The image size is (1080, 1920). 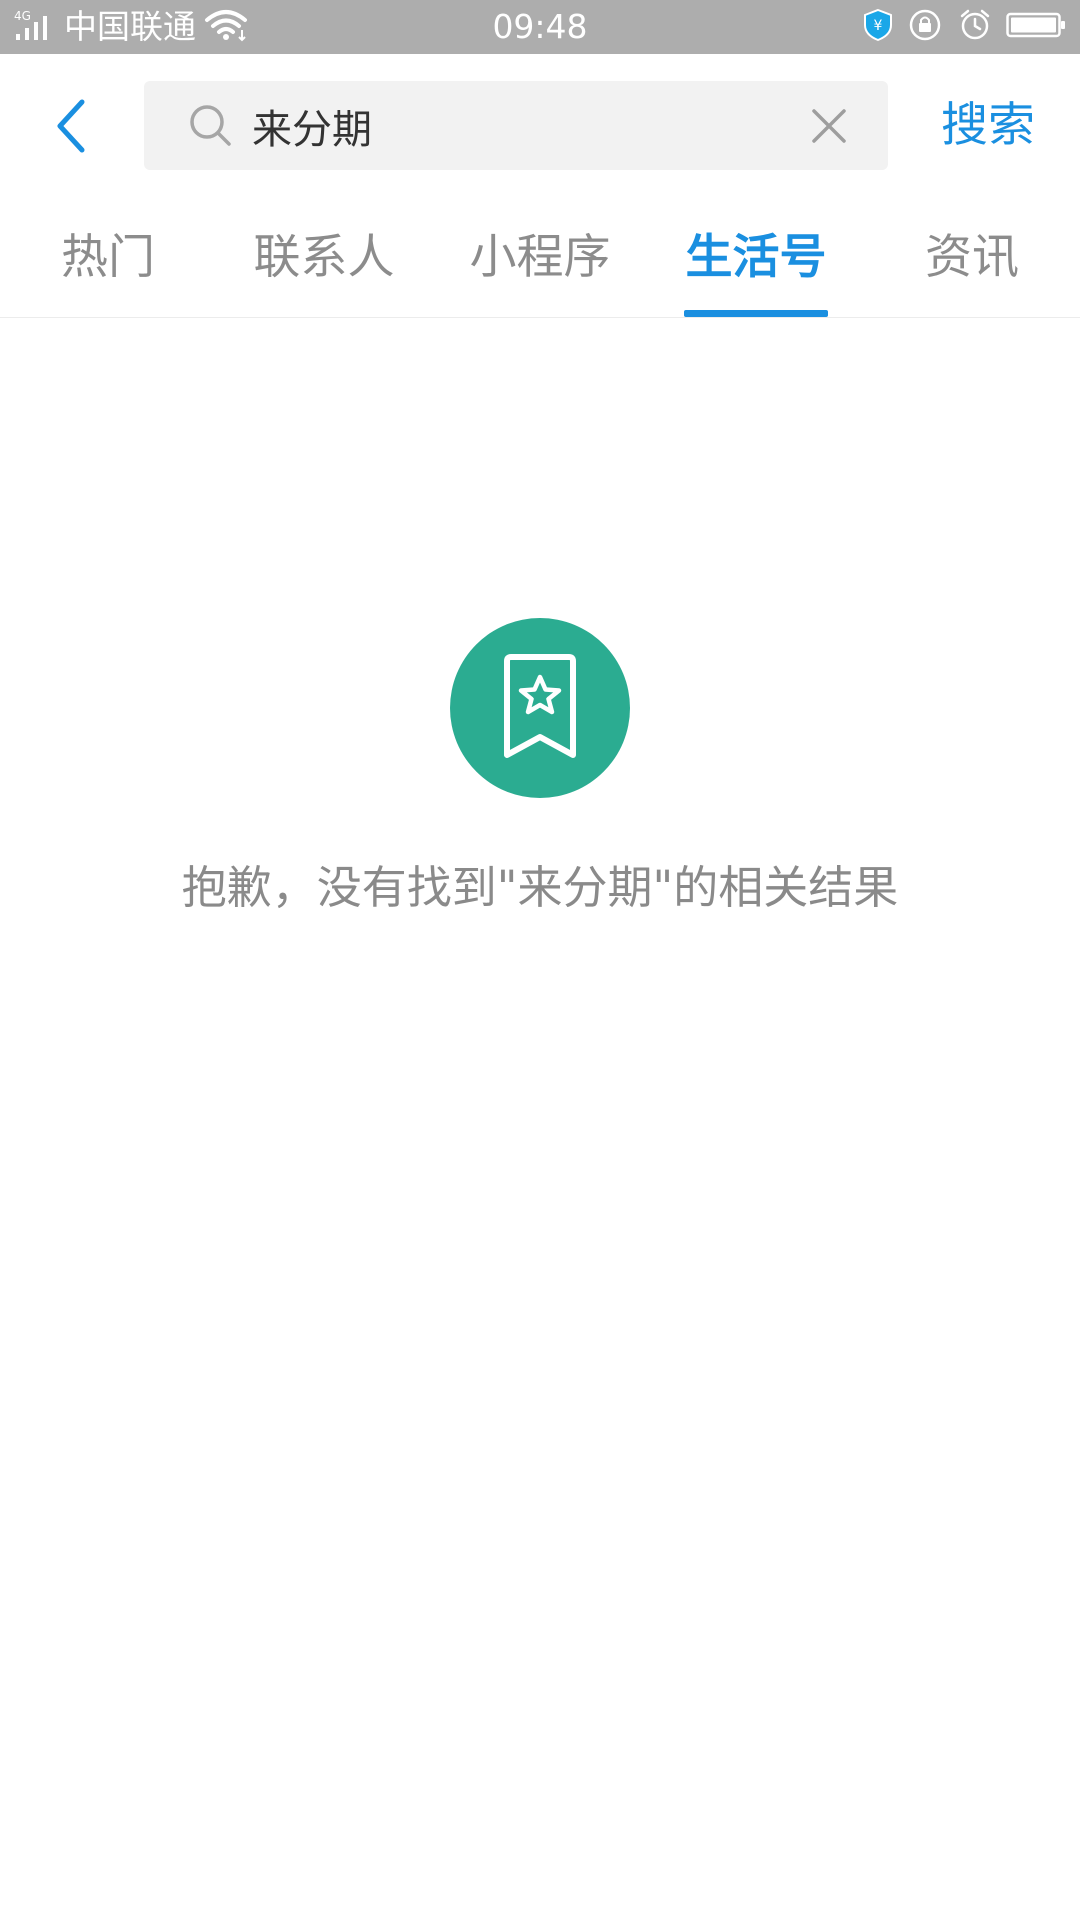 I want to click on result-tabs: 热门 联系人 小程序 生活号 资讯, so click(x=540, y=258).